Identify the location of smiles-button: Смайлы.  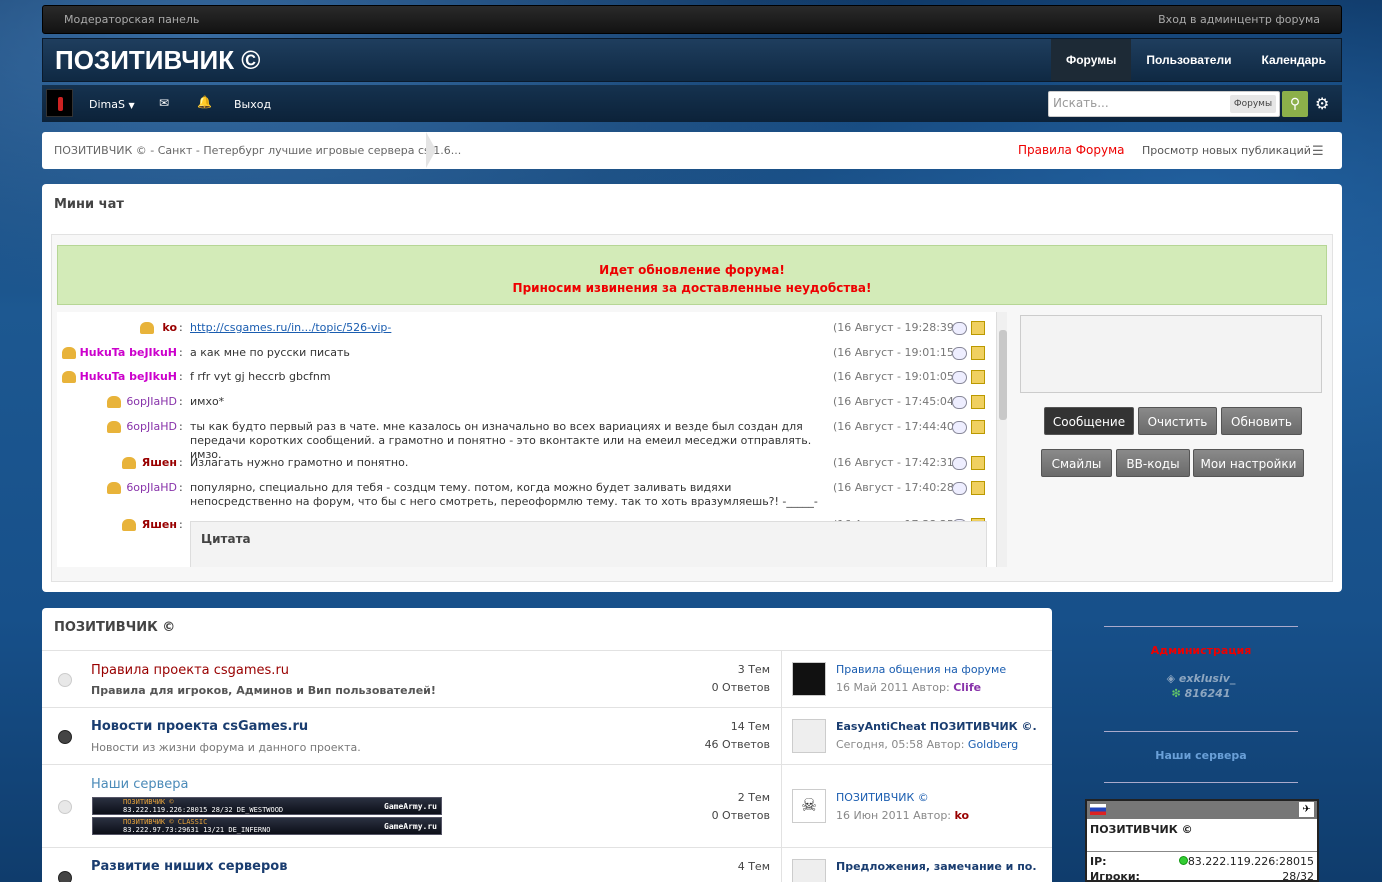
(1076, 463).